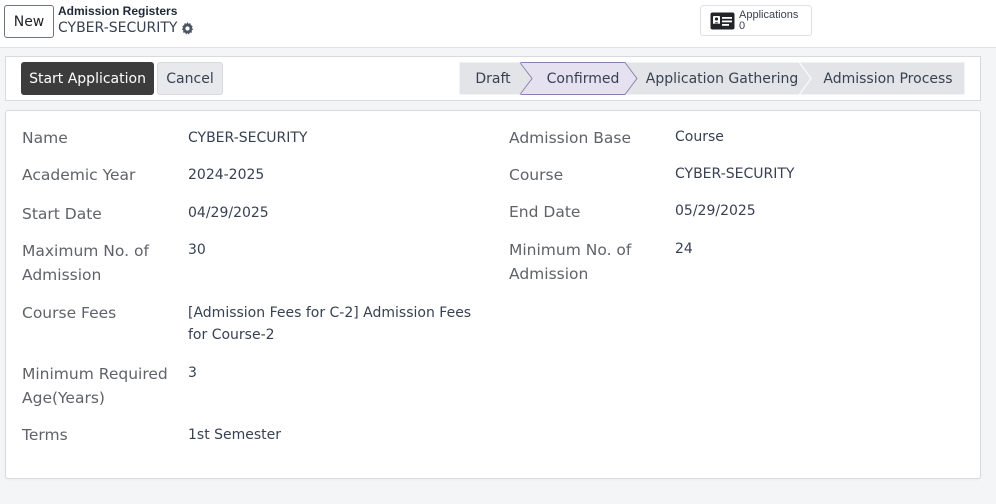  Describe the element at coordinates (888, 78) in the screenshot. I see `stage-admission-process: Admission Process` at that location.